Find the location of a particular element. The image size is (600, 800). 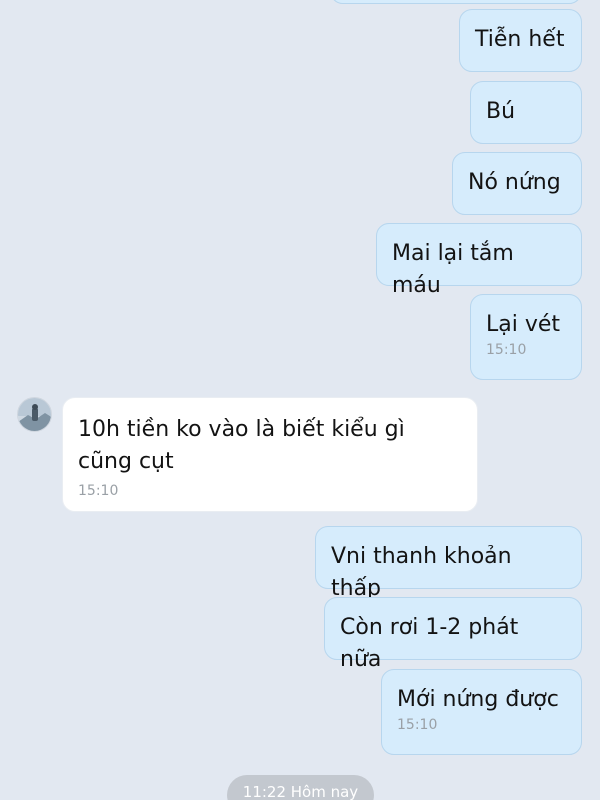

message-bubble-outgoing: Mới nứng được 15:10 is located at coordinates (481, 712).